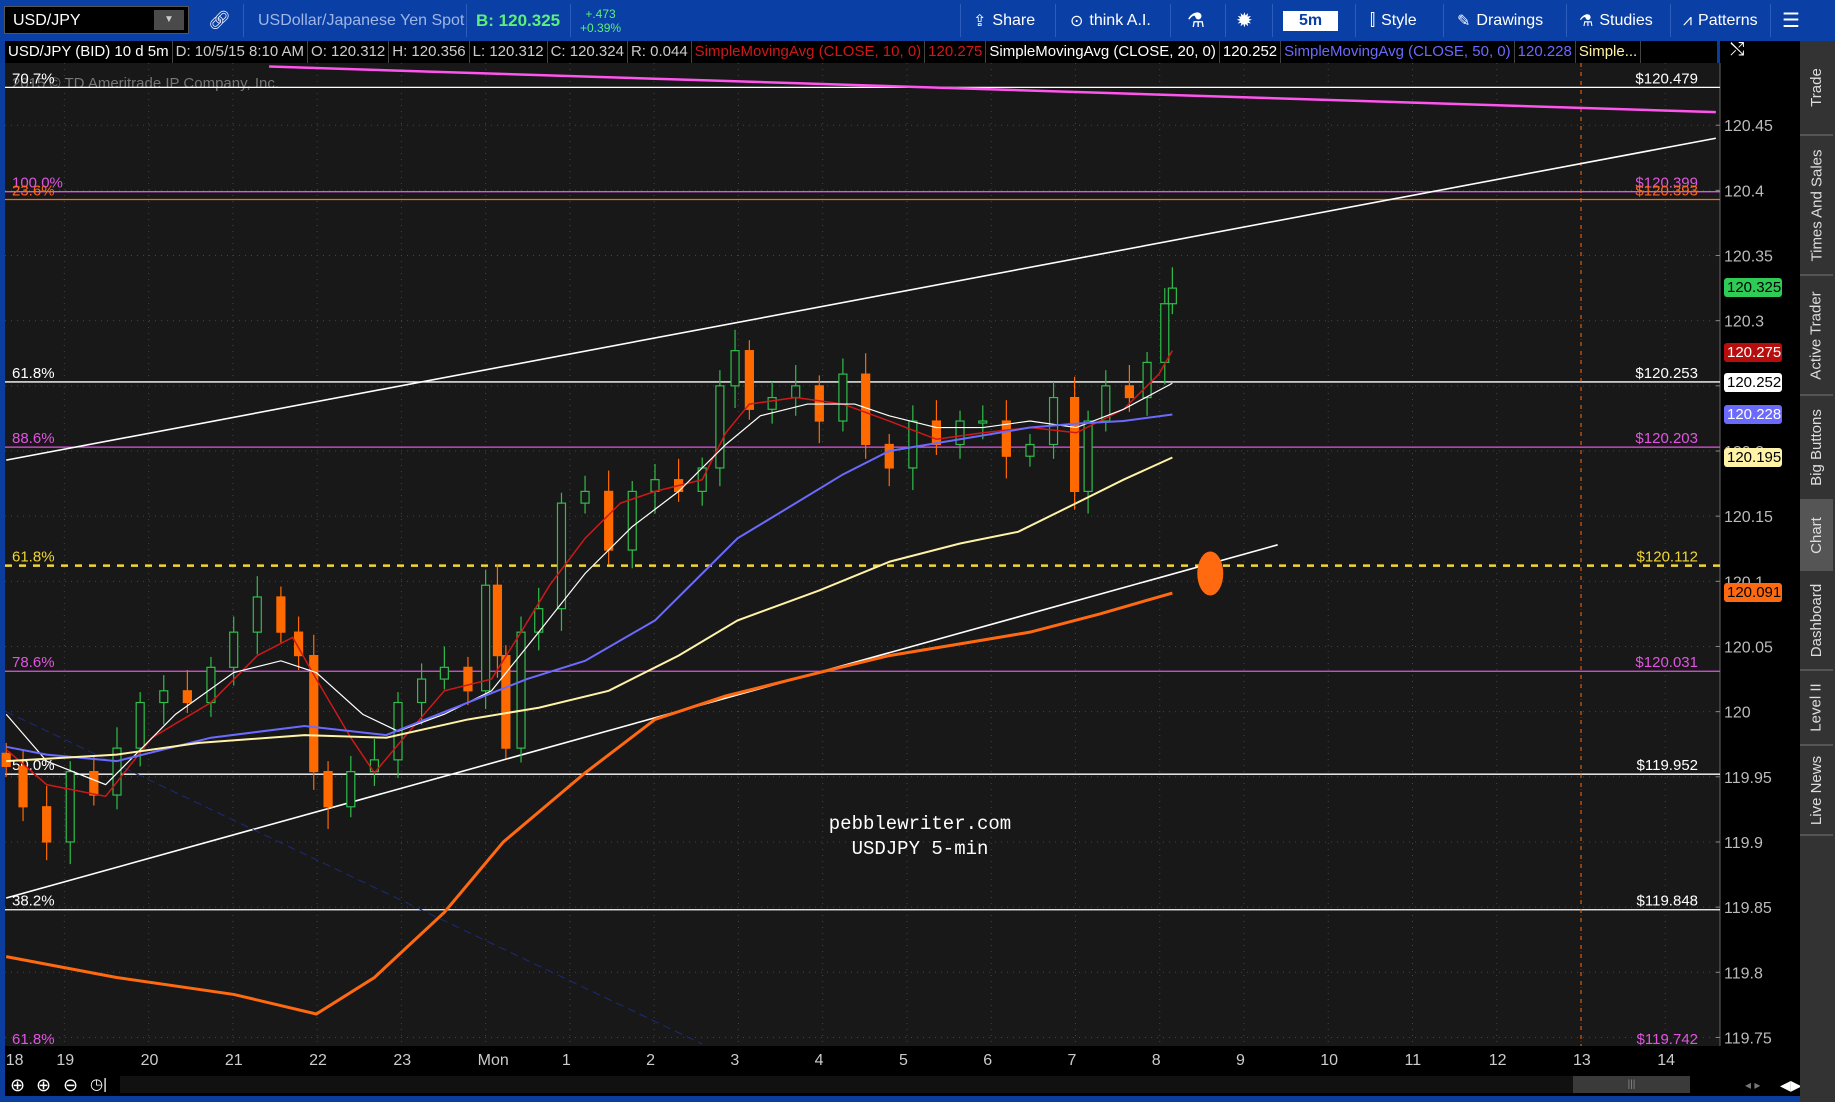  I want to click on clock-icon: ◷|, so click(98, 1085).